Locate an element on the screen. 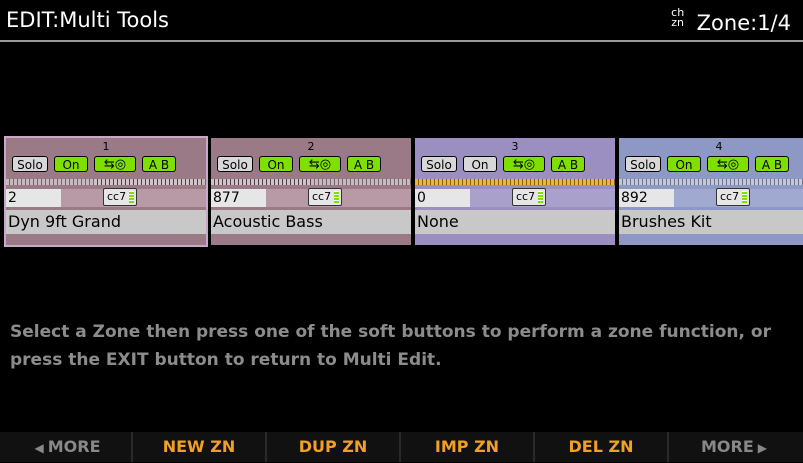  soft-button-label: NEW ZN is located at coordinates (199, 446).